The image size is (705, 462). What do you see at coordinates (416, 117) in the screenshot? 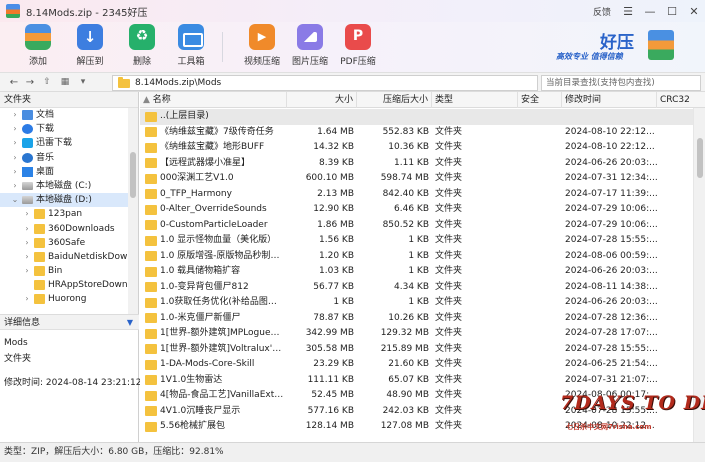
I see `parent-directory-row: ..(上层目录)` at bounding box center [416, 117].